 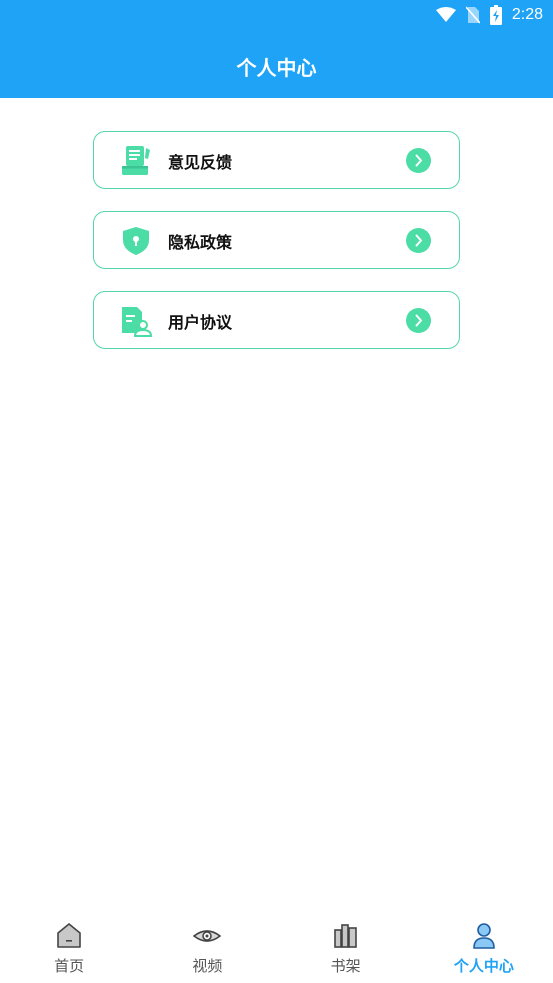 I want to click on app-header: 2:28 个人中心, so click(x=276, y=49).